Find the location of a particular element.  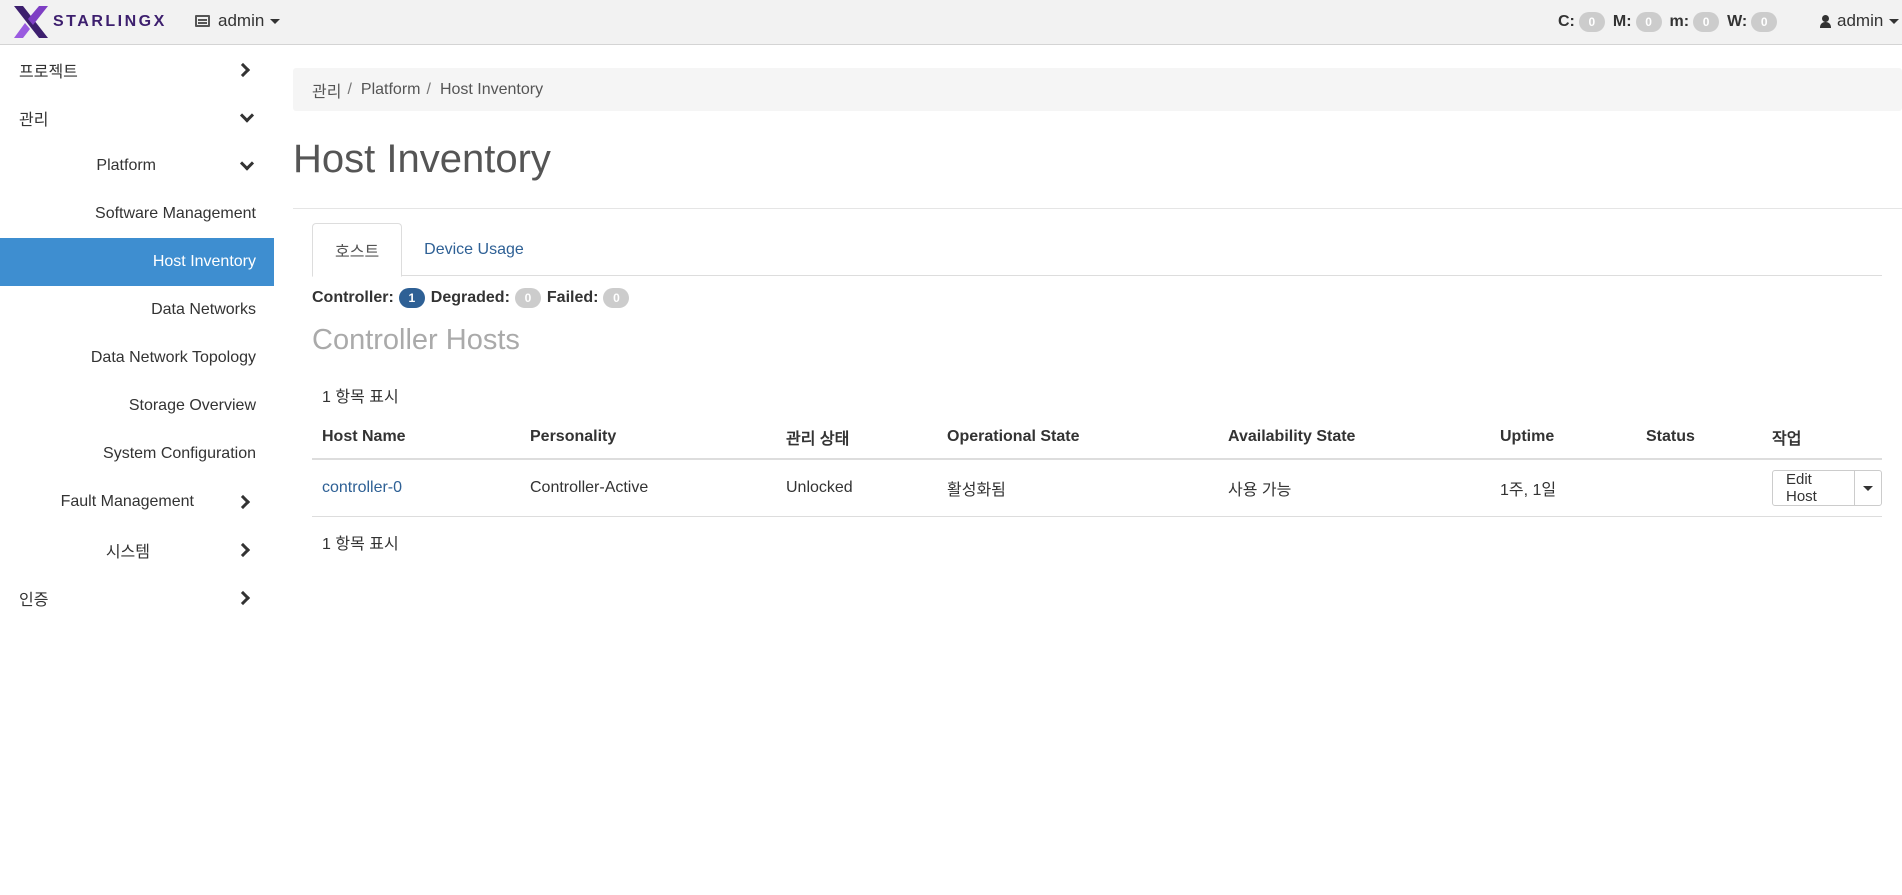

degraded-label: Degraded: is located at coordinates (470, 297).